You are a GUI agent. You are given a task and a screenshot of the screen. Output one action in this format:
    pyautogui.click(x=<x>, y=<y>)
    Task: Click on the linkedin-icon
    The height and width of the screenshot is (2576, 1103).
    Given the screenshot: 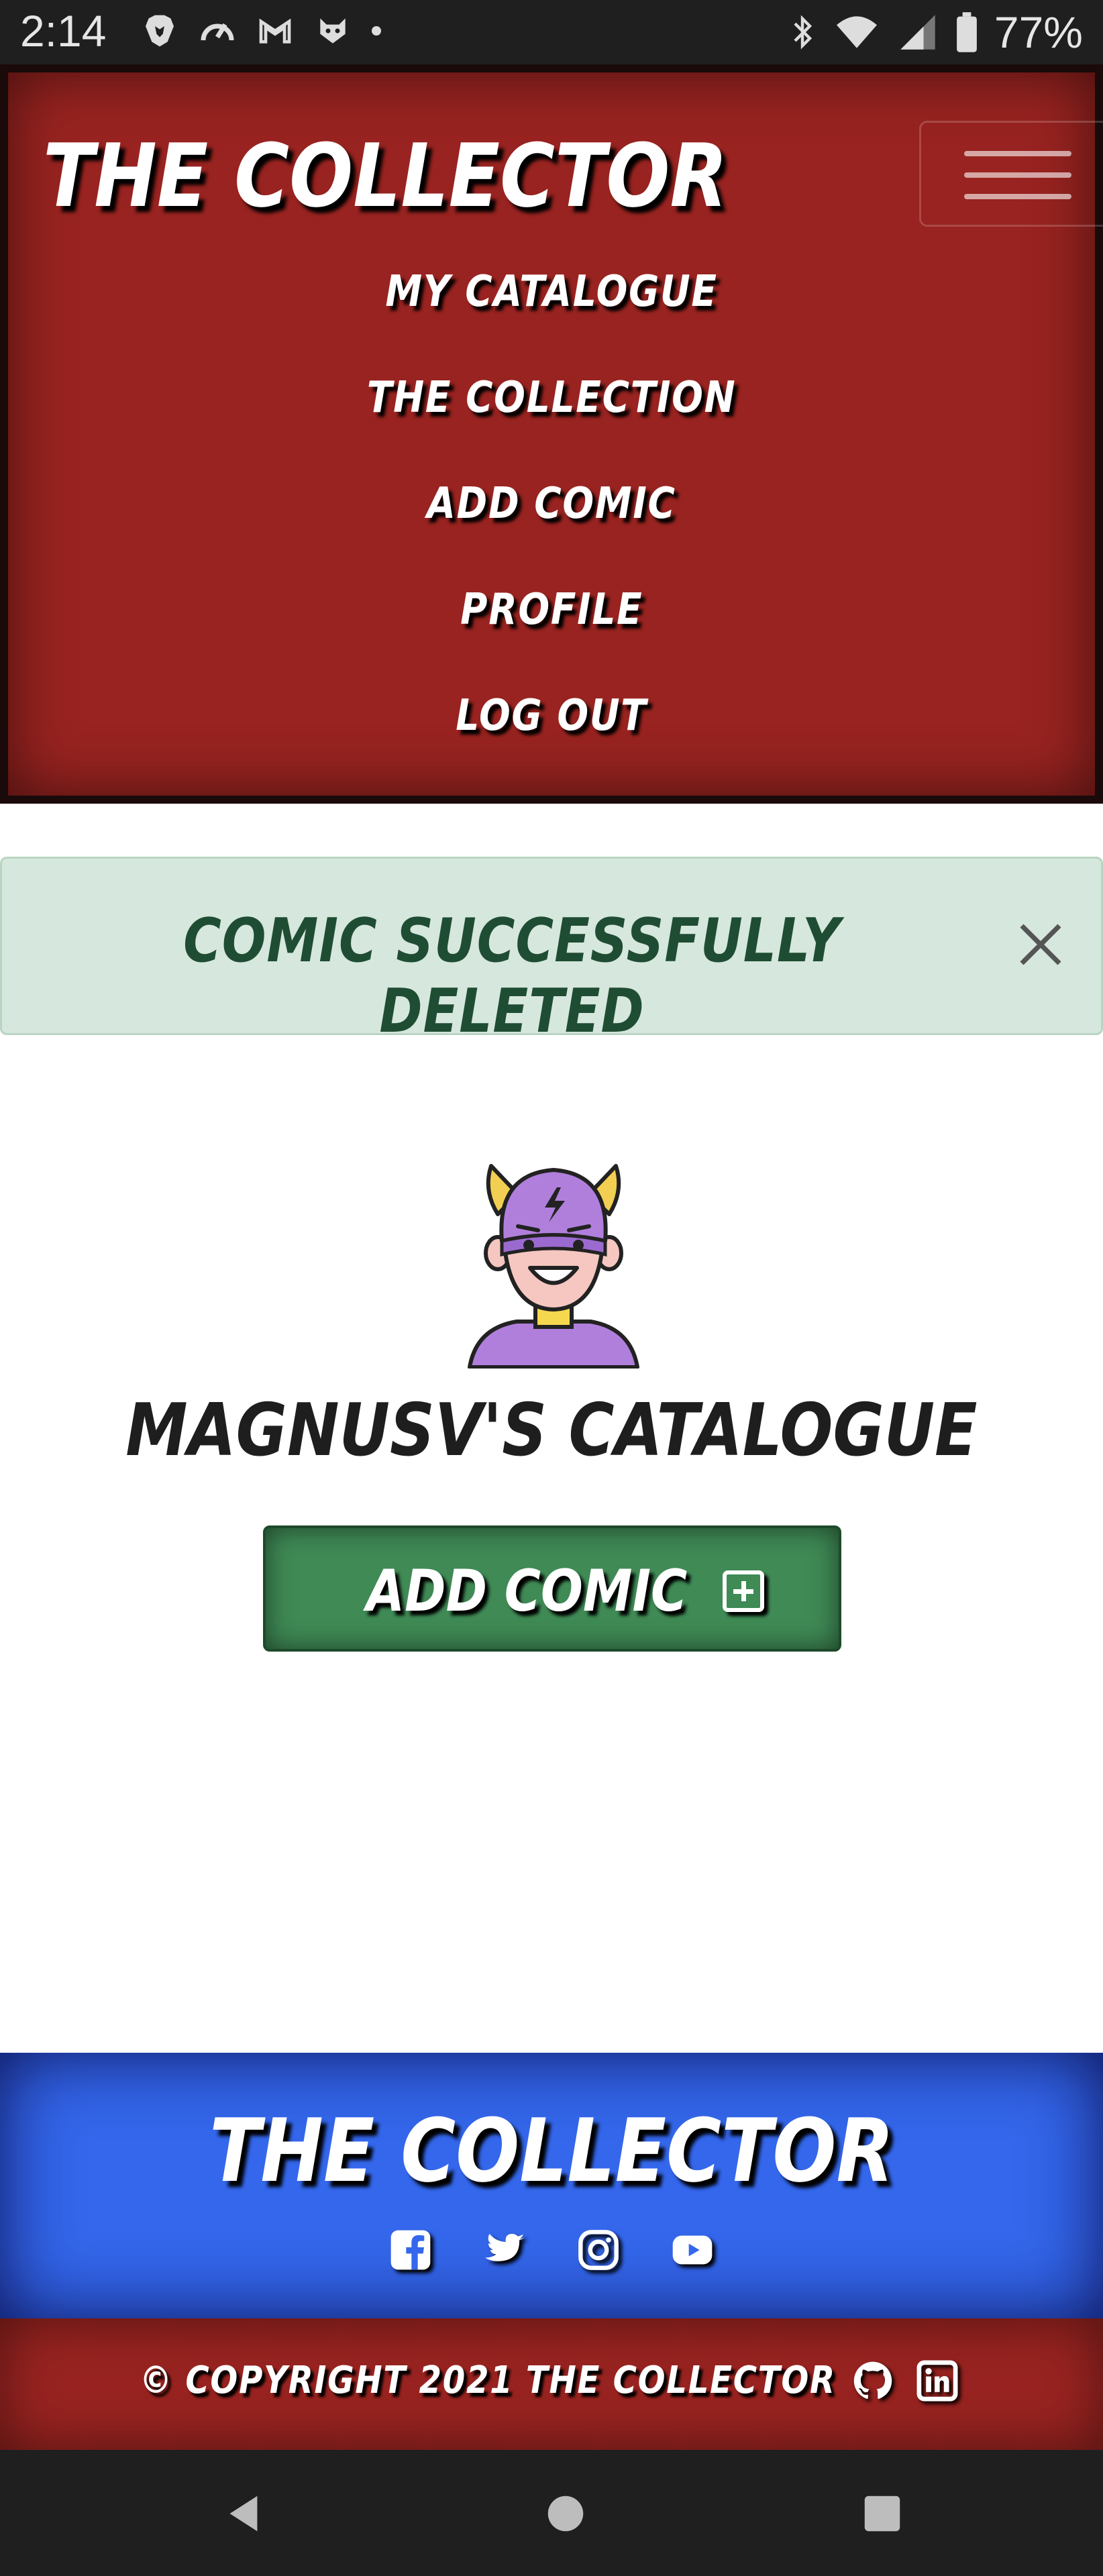 What is the action you would take?
    pyautogui.click(x=937, y=2381)
    